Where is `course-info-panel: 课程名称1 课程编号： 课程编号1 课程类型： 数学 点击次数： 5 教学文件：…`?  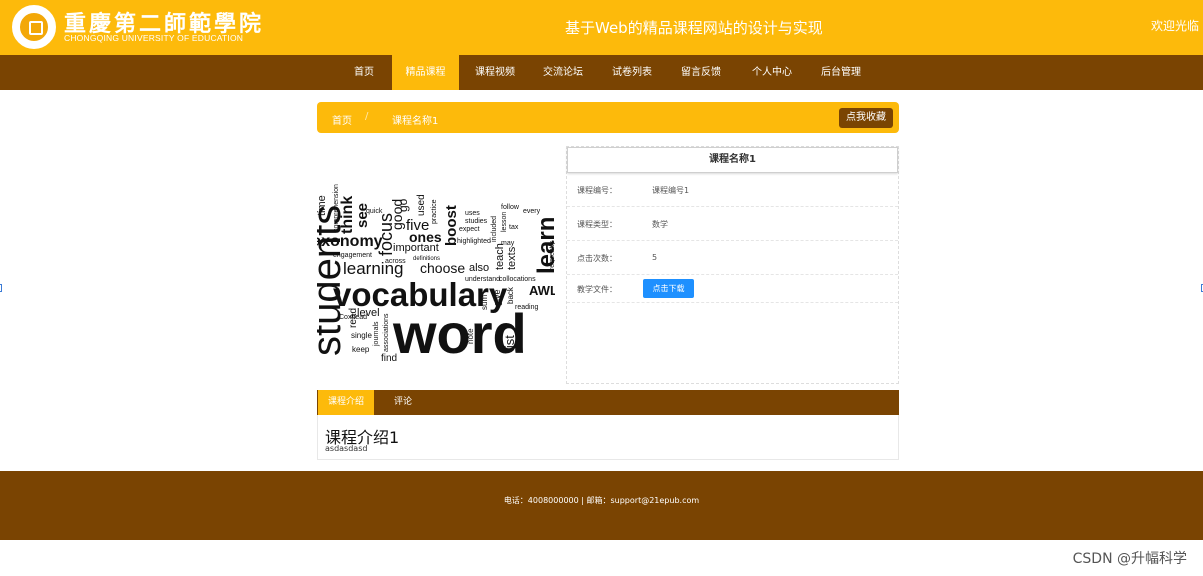 course-info-panel: 课程名称1 课程编号： 课程编号1 课程类型： 数学 点击次数： 5 教学文件：… is located at coordinates (732, 265).